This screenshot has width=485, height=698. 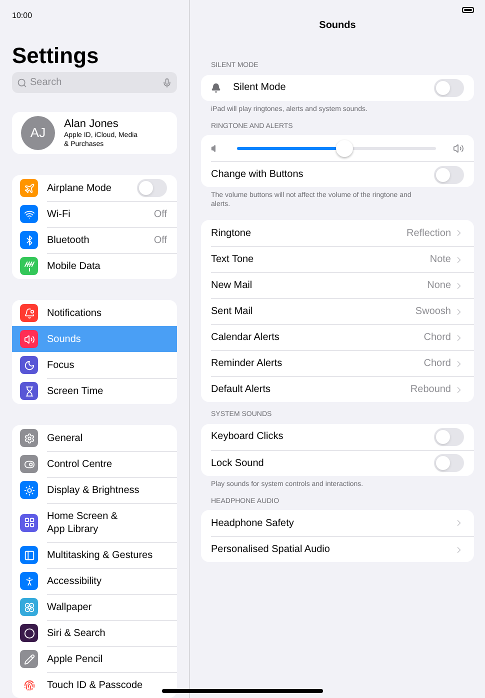 What do you see at coordinates (75, 391) in the screenshot?
I see `item-label: Screen Time` at bounding box center [75, 391].